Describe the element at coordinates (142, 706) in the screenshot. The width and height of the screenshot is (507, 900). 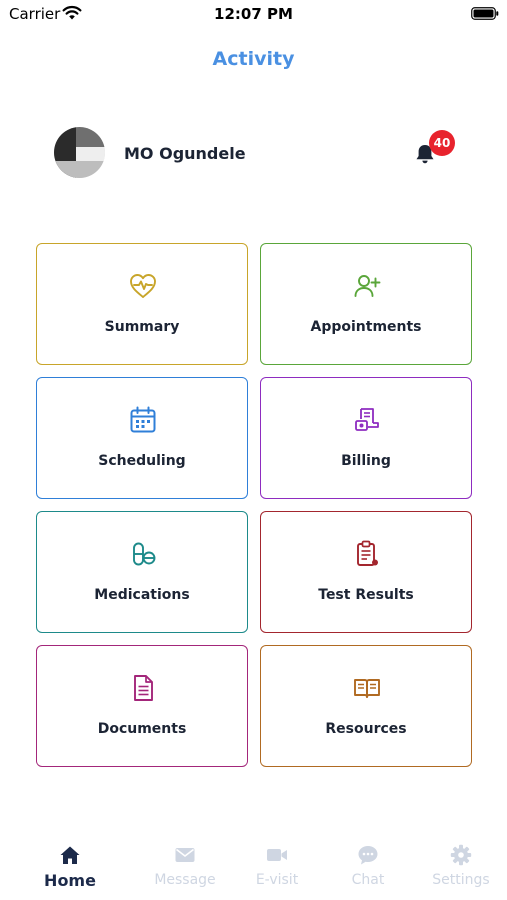
I see `documents-tile: Documents` at that location.